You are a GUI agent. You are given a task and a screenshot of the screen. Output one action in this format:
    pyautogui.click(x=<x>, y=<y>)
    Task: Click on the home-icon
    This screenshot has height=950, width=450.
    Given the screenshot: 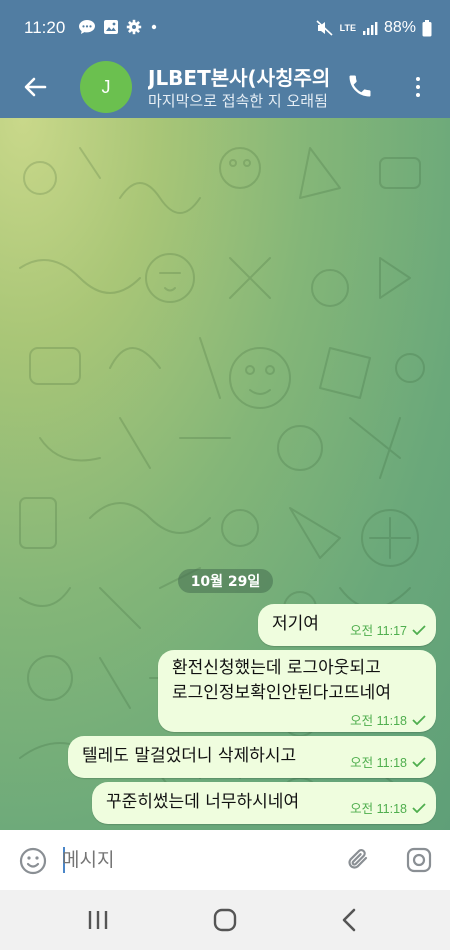 What is the action you would take?
    pyautogui.click(x=225, y=920)
    